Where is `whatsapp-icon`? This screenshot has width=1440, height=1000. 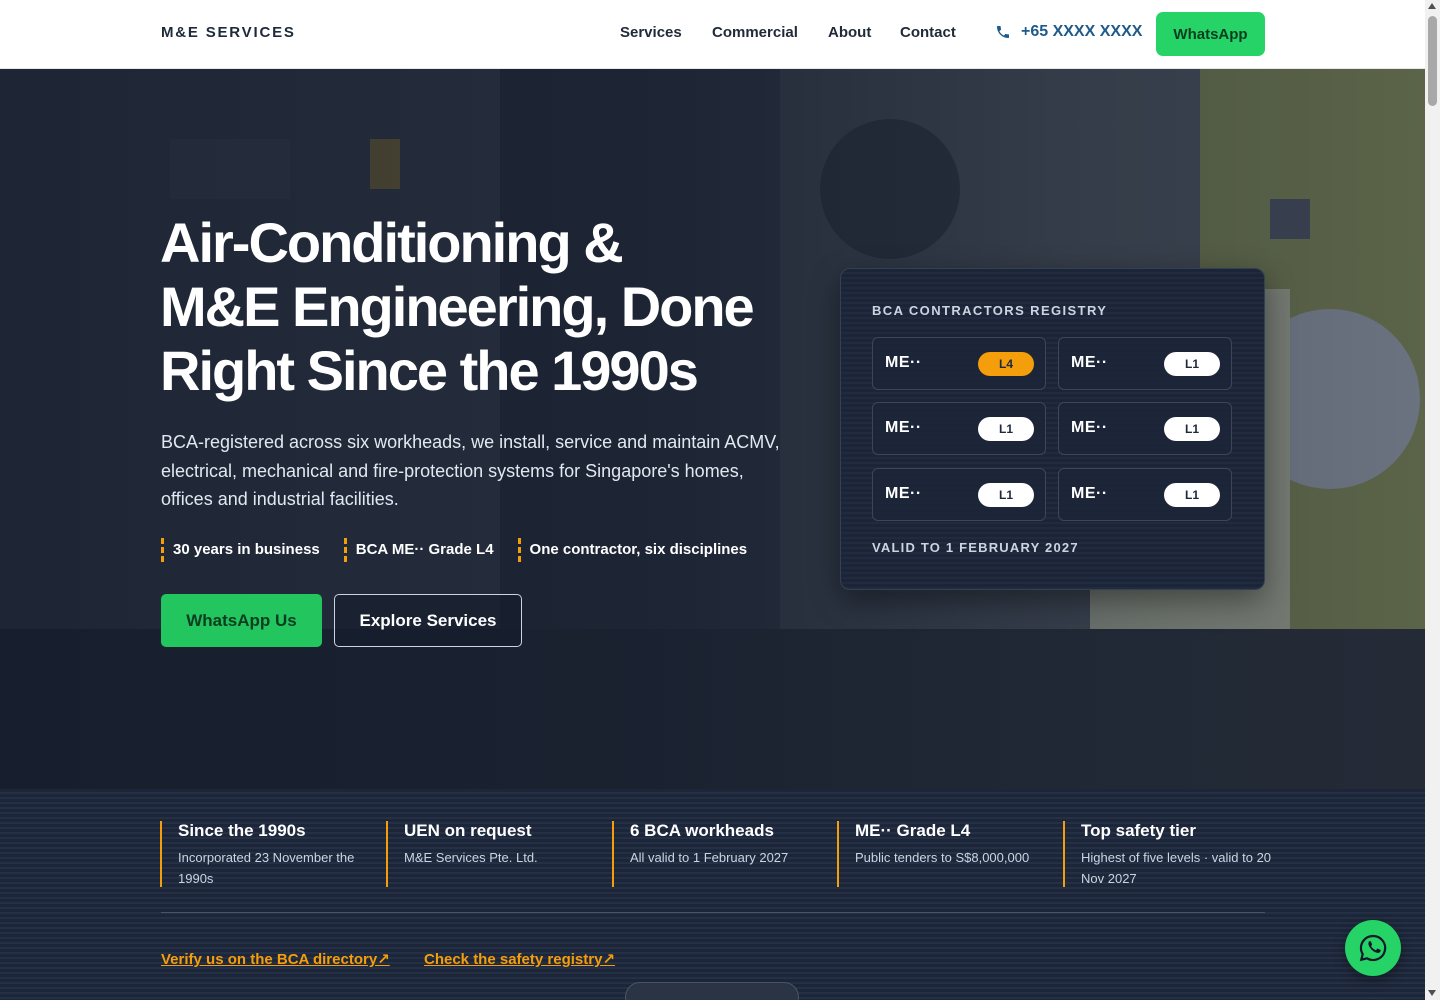 whatsapp-icon is located at coordinates (1373, 948).